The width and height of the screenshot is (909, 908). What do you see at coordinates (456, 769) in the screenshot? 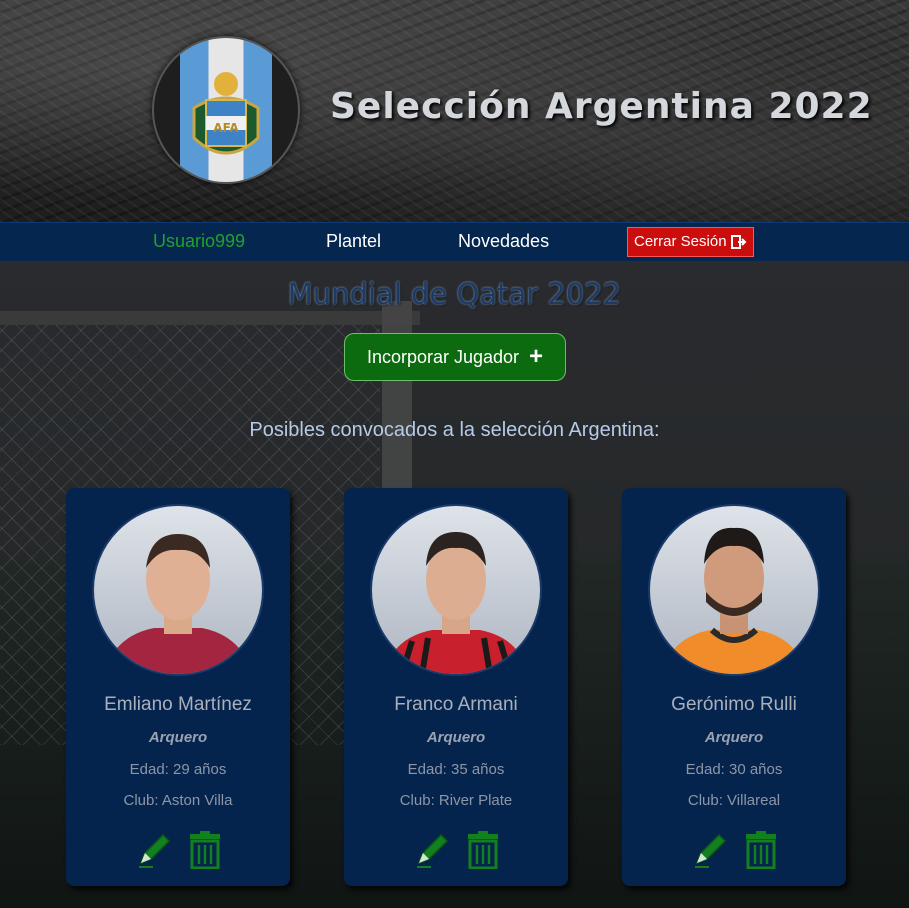
I see `player-age: Edad: 35 años` at bounding box center [456, 769].